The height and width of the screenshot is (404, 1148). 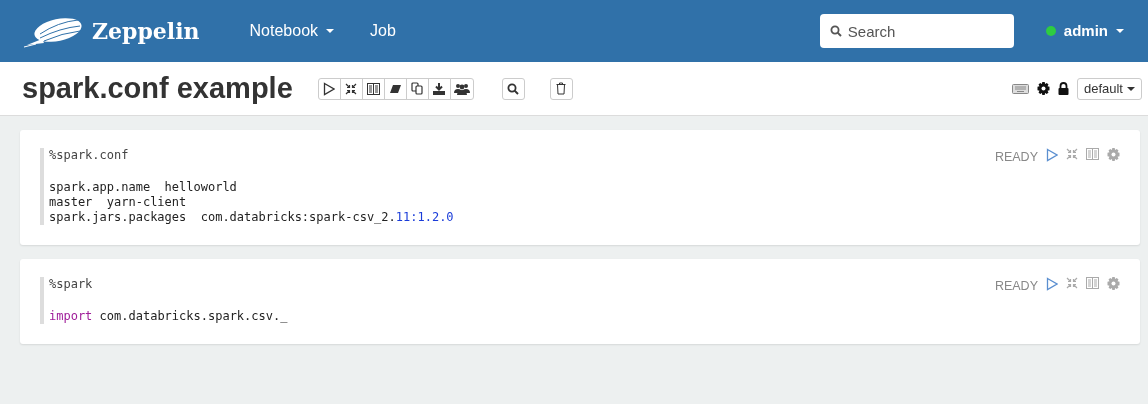 What do you see at coordinates (916, 31) in the screenshot?
I see `search-field: Search` at bounding box center [916, 31].